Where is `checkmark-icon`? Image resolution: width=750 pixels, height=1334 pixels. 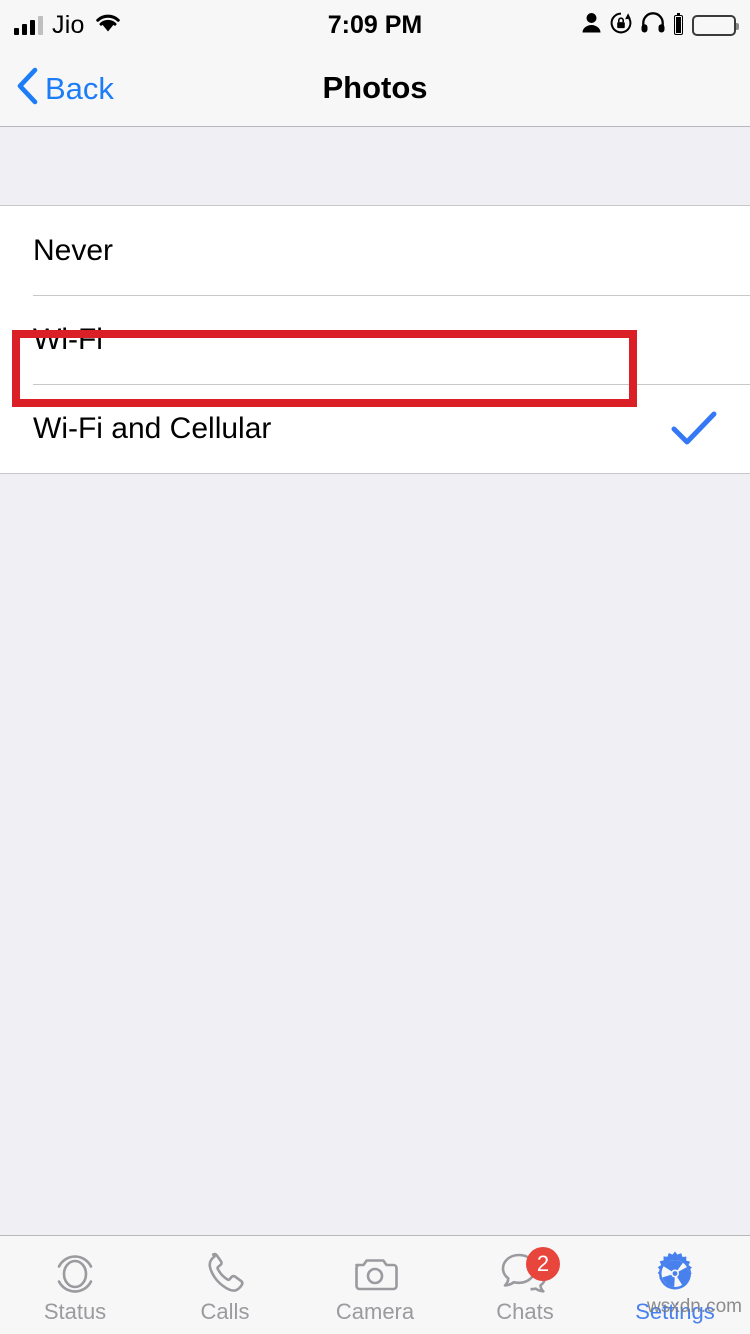
checkmark-icon is located at coordinates (694, 429).